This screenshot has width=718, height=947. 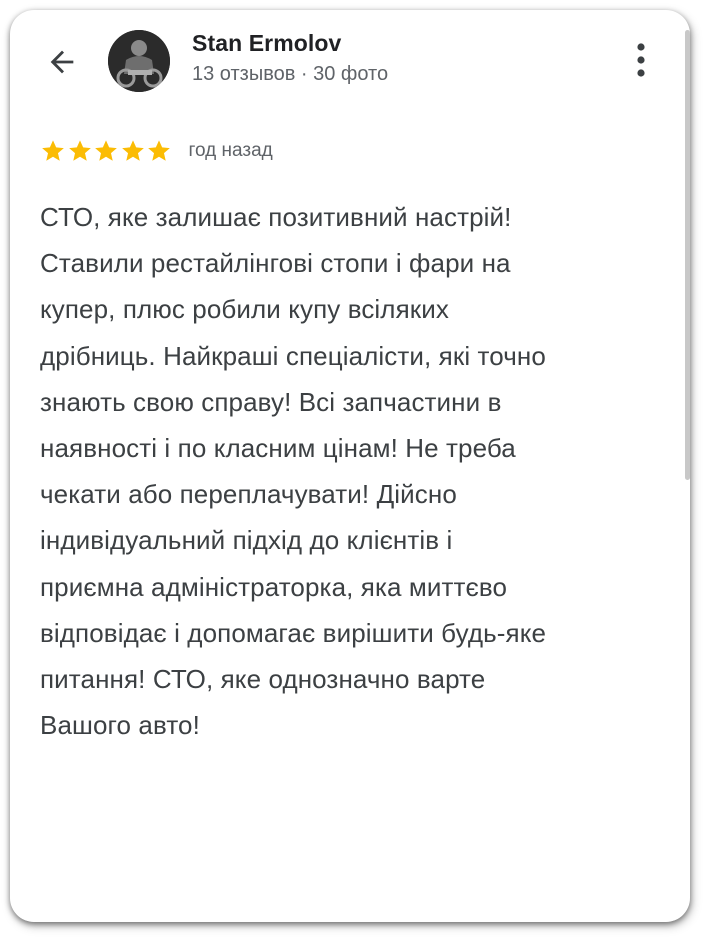 I want to click on author-name: Stan Ermolov, so click(x=266, y=43).